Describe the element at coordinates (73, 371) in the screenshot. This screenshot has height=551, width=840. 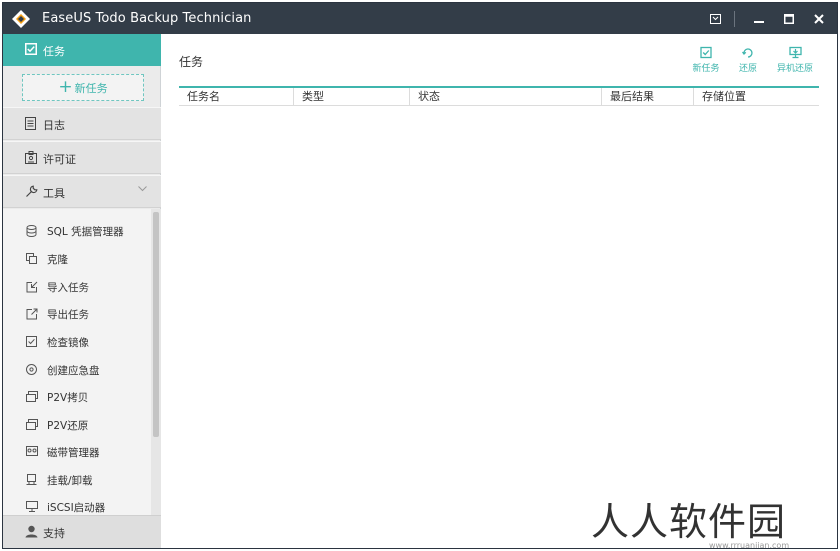
I see `tool-item-label: 创建应急盘` at that location.